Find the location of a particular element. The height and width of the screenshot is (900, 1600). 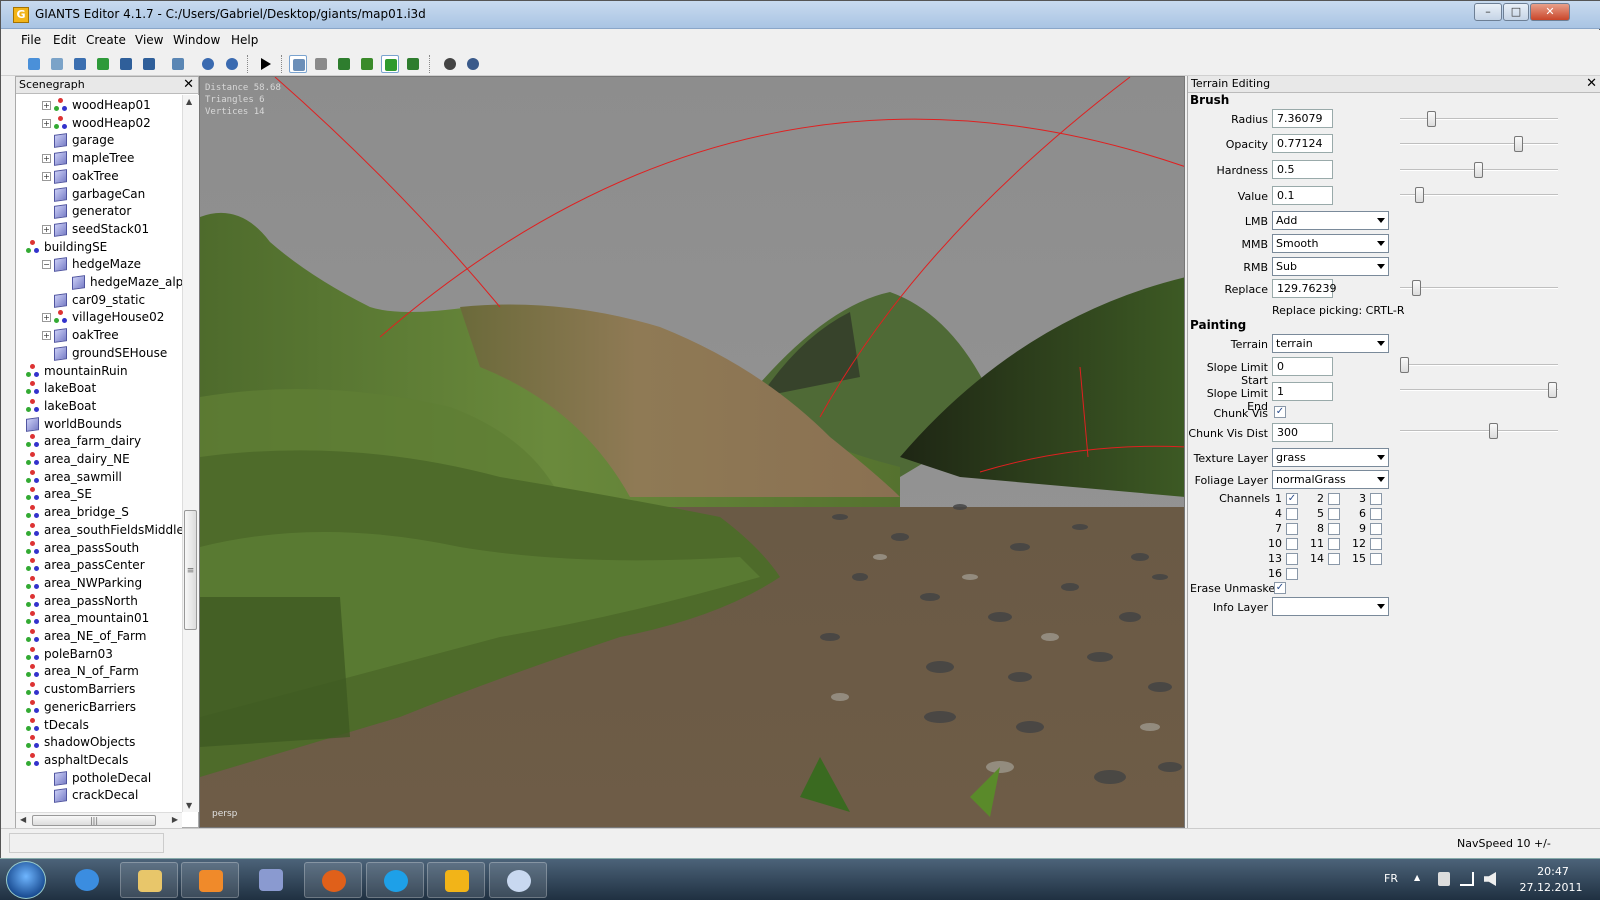

tree-item: area_N_of_Farm is located at coordinates (99, 671).